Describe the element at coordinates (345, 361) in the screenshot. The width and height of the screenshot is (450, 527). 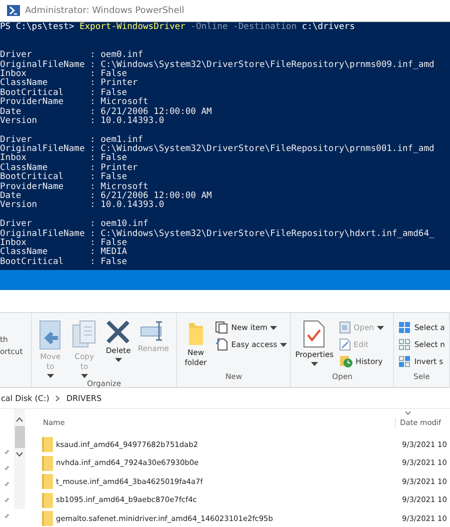
I see `history-icon` at that location.